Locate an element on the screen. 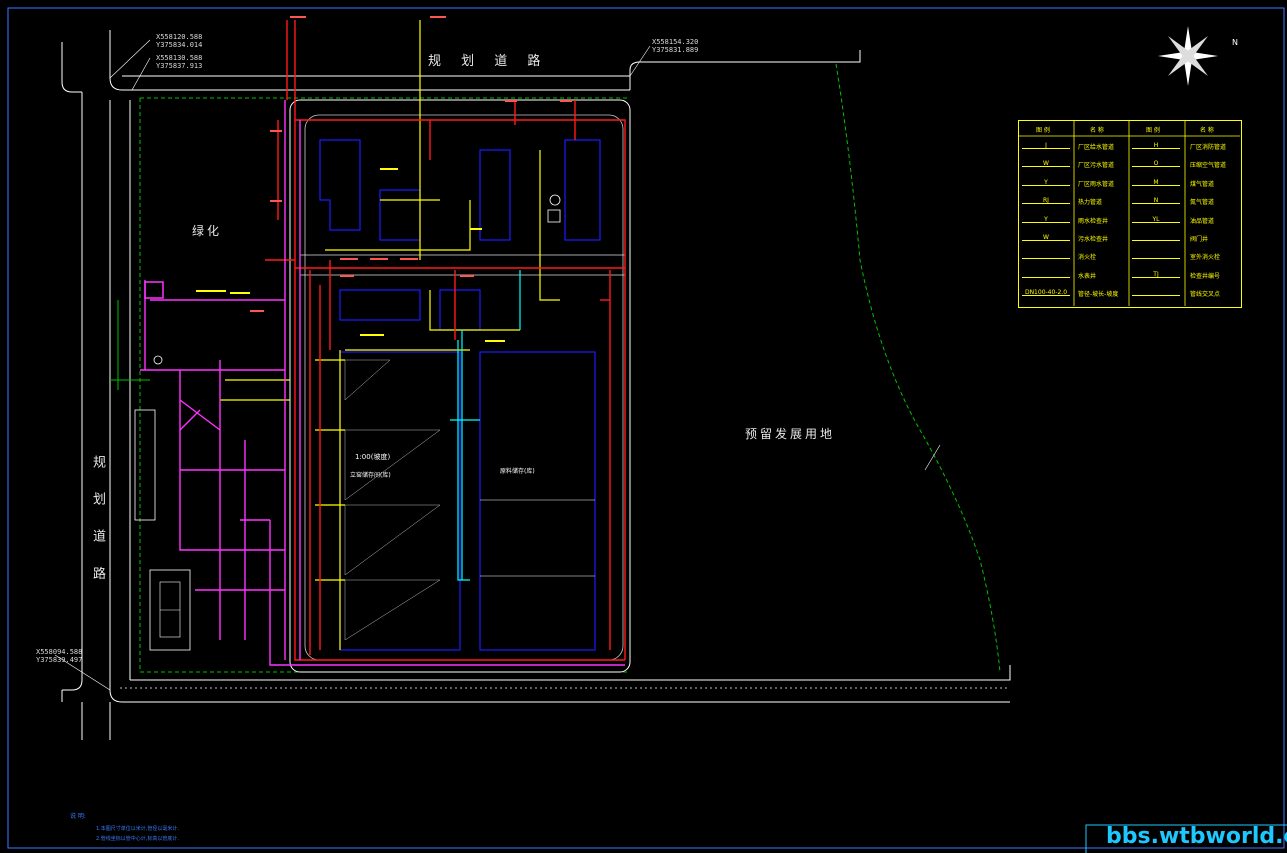  note-item: 1.本图尺寸单位以米计,管径以毫米计. is located at coordinates (137, 829).